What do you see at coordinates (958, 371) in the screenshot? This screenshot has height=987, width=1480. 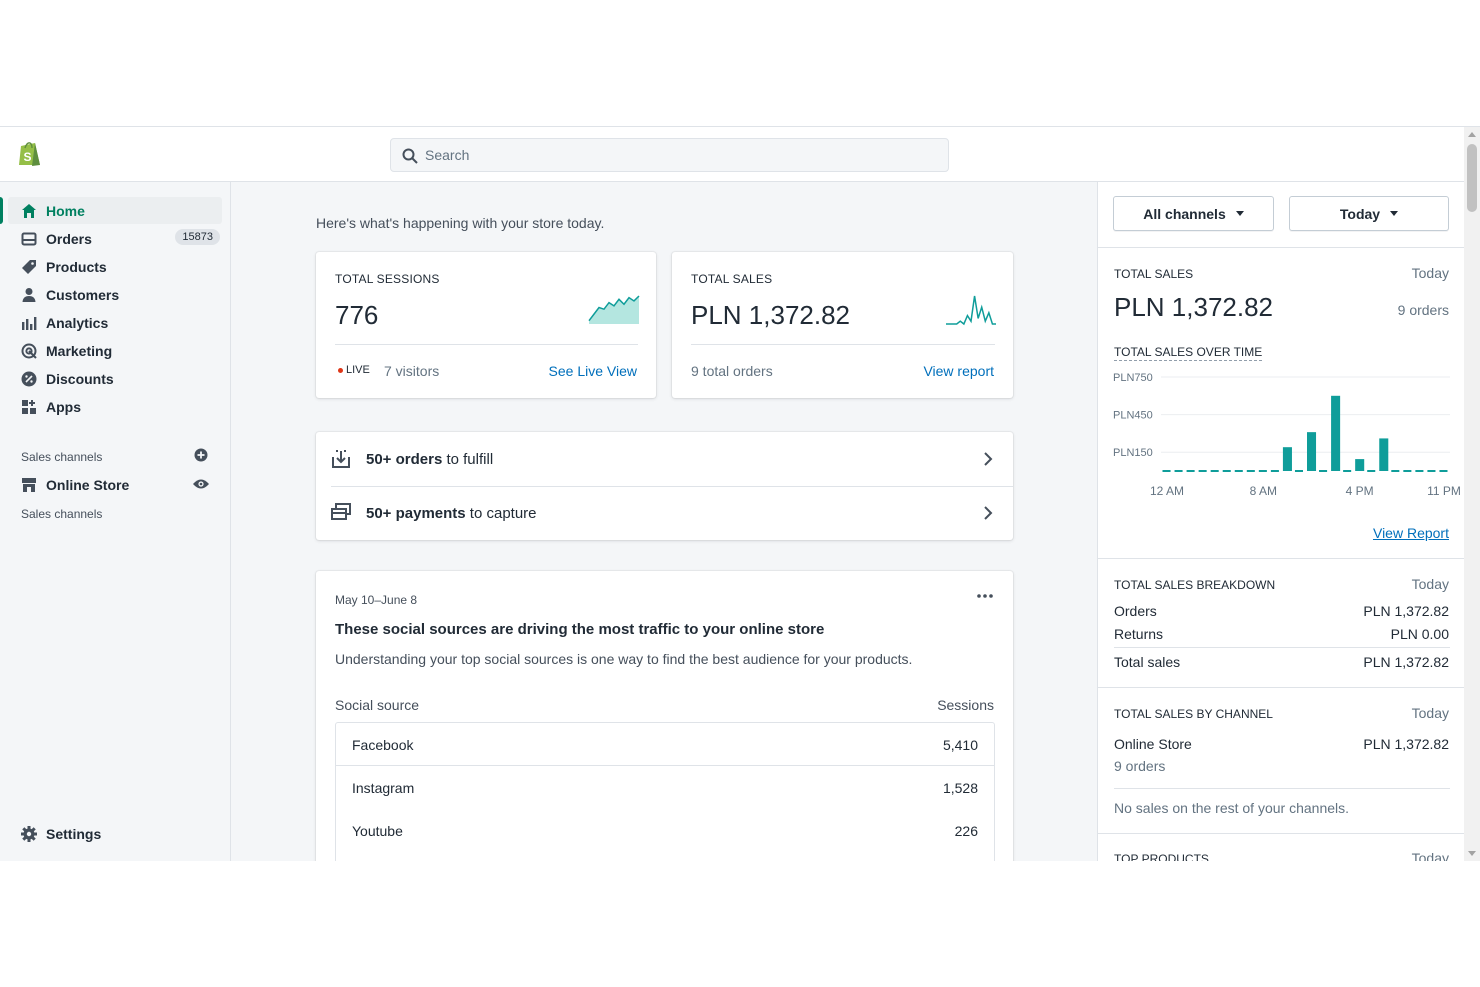 I see `view-report-link: View report` at bounding box center [958, 371].